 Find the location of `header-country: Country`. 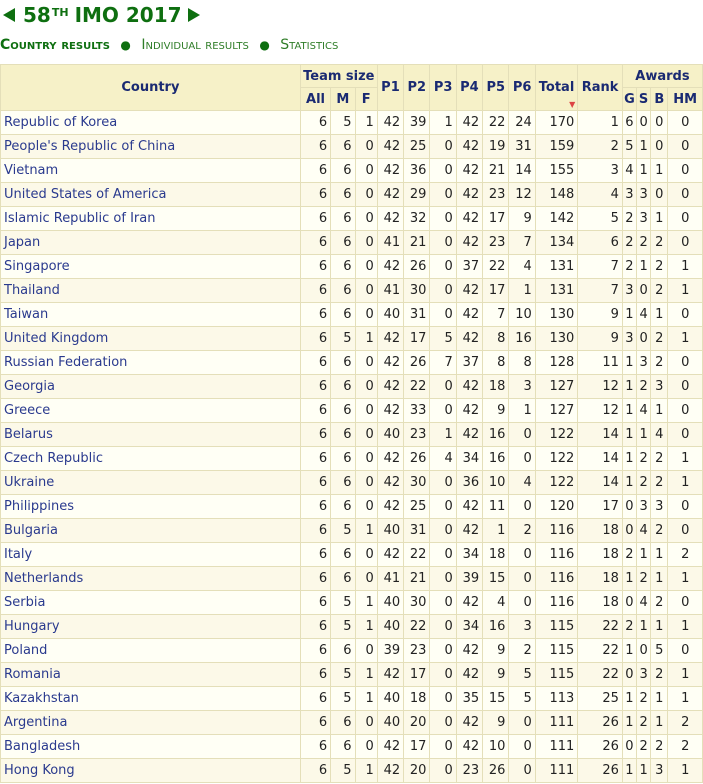

header-country: Country is located at coordinates (150, 87).